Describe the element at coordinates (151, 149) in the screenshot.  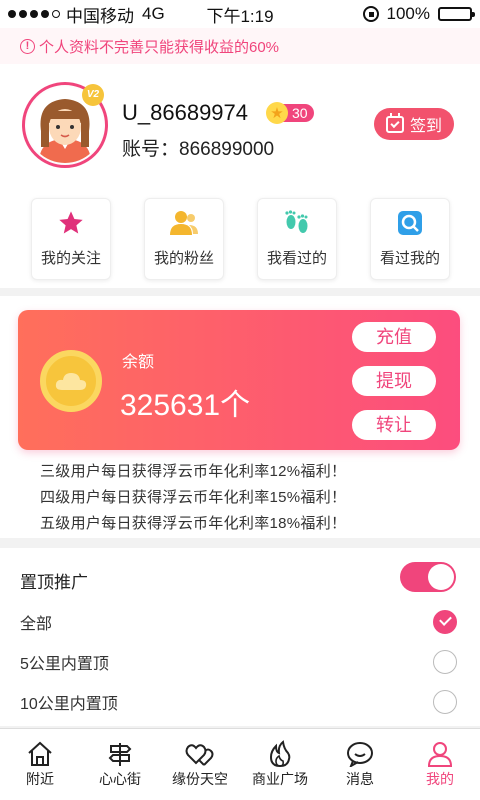
I see `account-label: 账号：` at that location.